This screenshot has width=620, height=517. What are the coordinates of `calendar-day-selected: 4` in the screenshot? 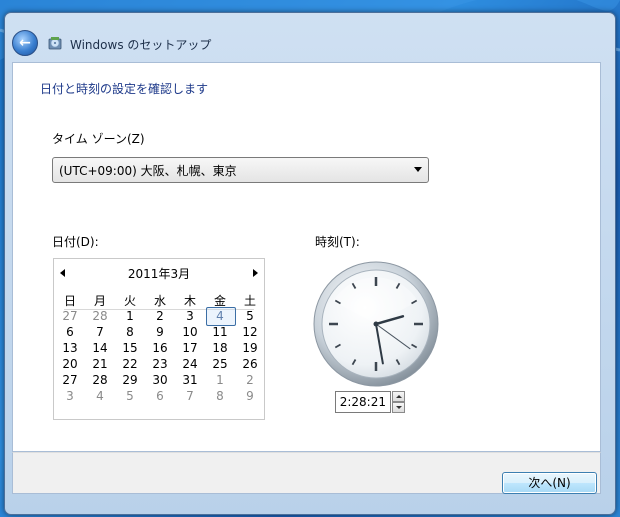 It's located at (220, 316).